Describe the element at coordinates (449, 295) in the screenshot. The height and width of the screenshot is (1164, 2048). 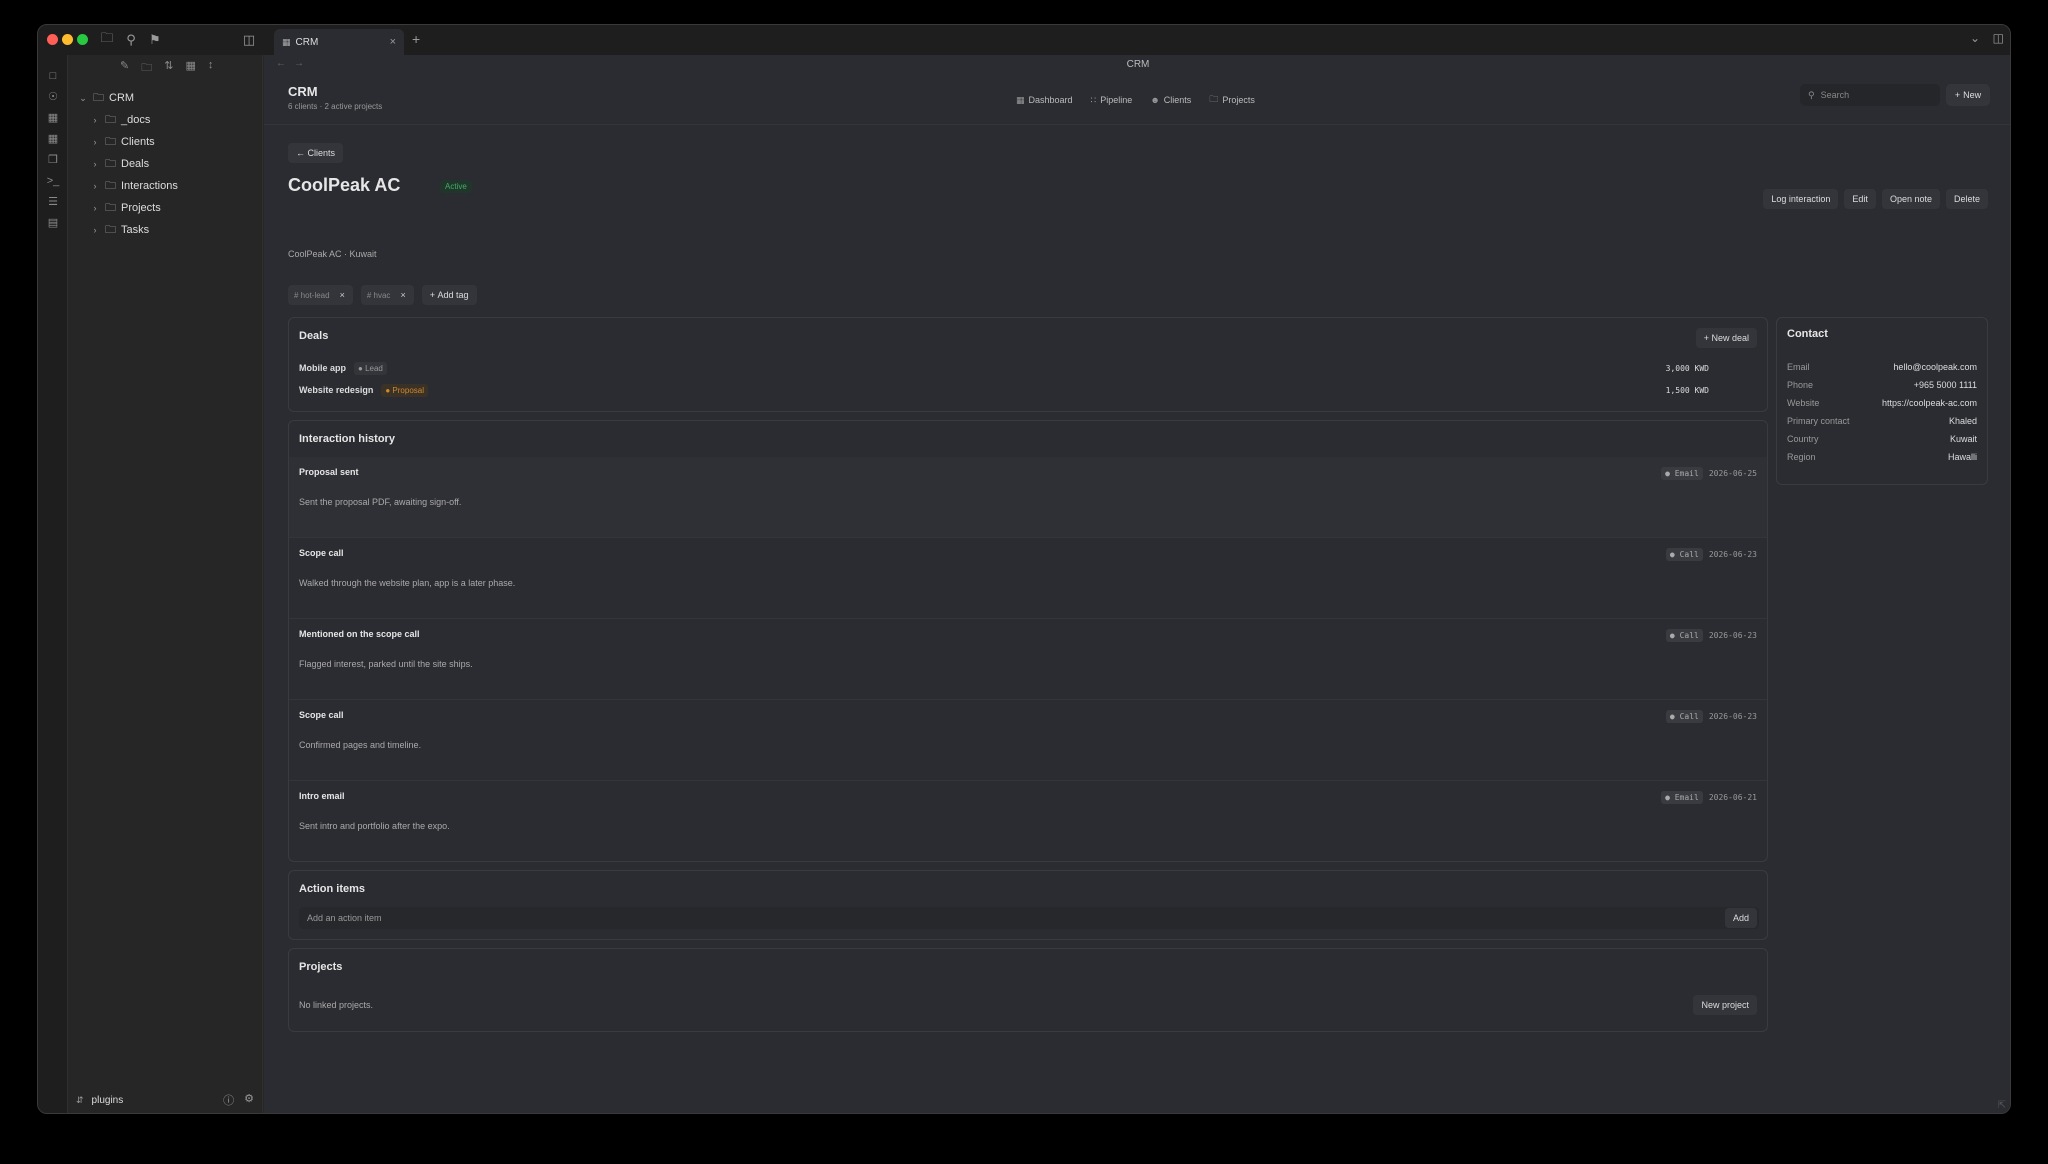
I see `add-tag-button: + Add tag` at that location.